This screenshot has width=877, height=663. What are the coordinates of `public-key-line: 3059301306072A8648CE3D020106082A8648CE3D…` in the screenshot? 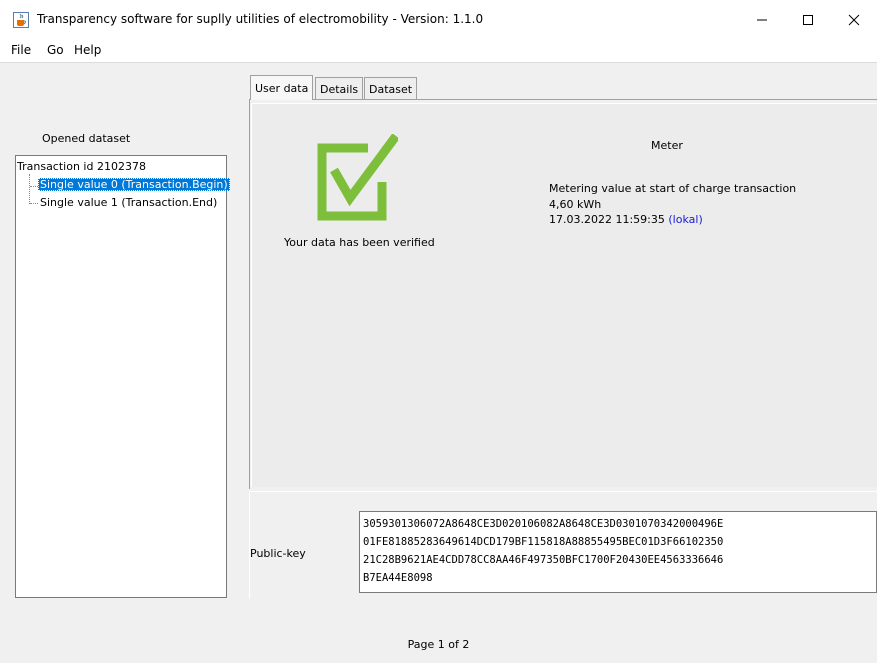 It's located at (543, 524).